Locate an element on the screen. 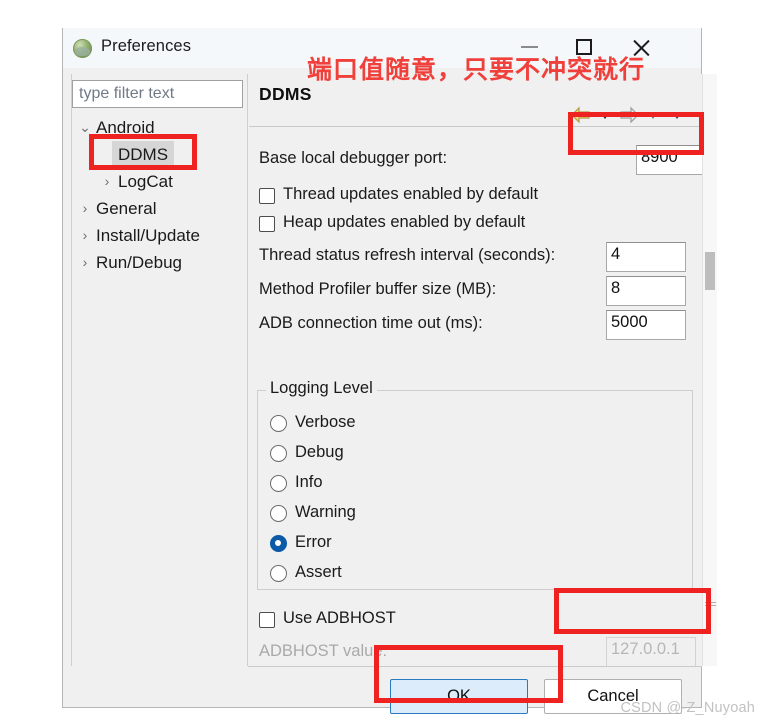 The width and height of the screenshot is (767, 728). sidebar-item-label: LogCat is located at coordinates (145, 181).